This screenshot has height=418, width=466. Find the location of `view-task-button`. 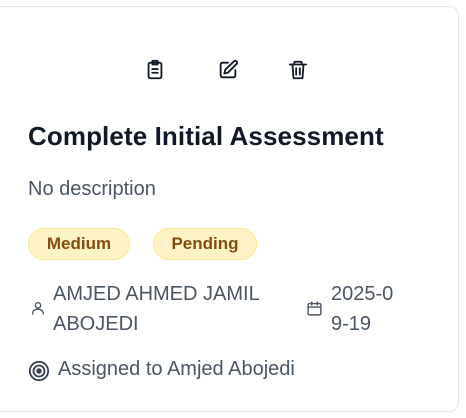

view-task-button is located at coordinates (155, 70).